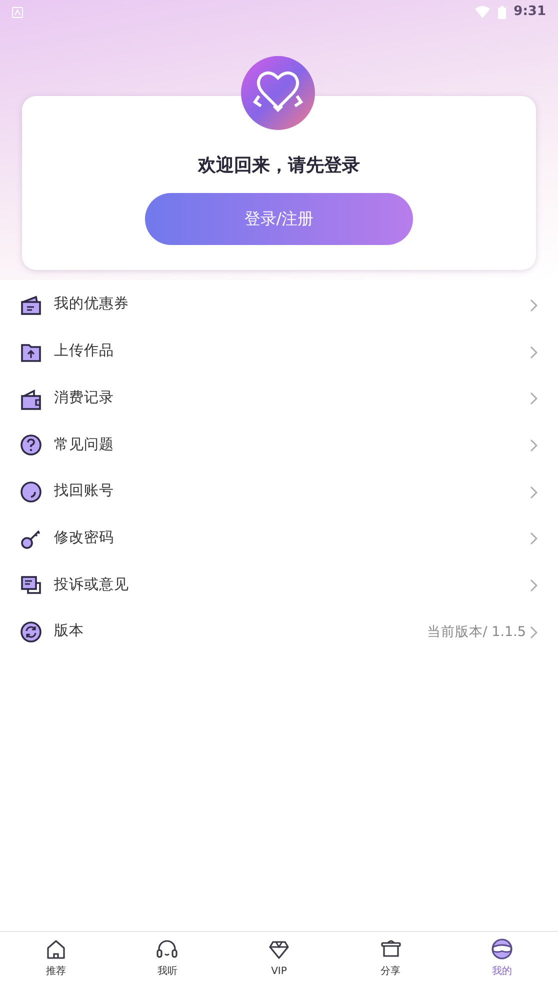  Describe the element at coordinates (279, 352) in the screenshot. I see `menu-item: 上传作品` at that location.